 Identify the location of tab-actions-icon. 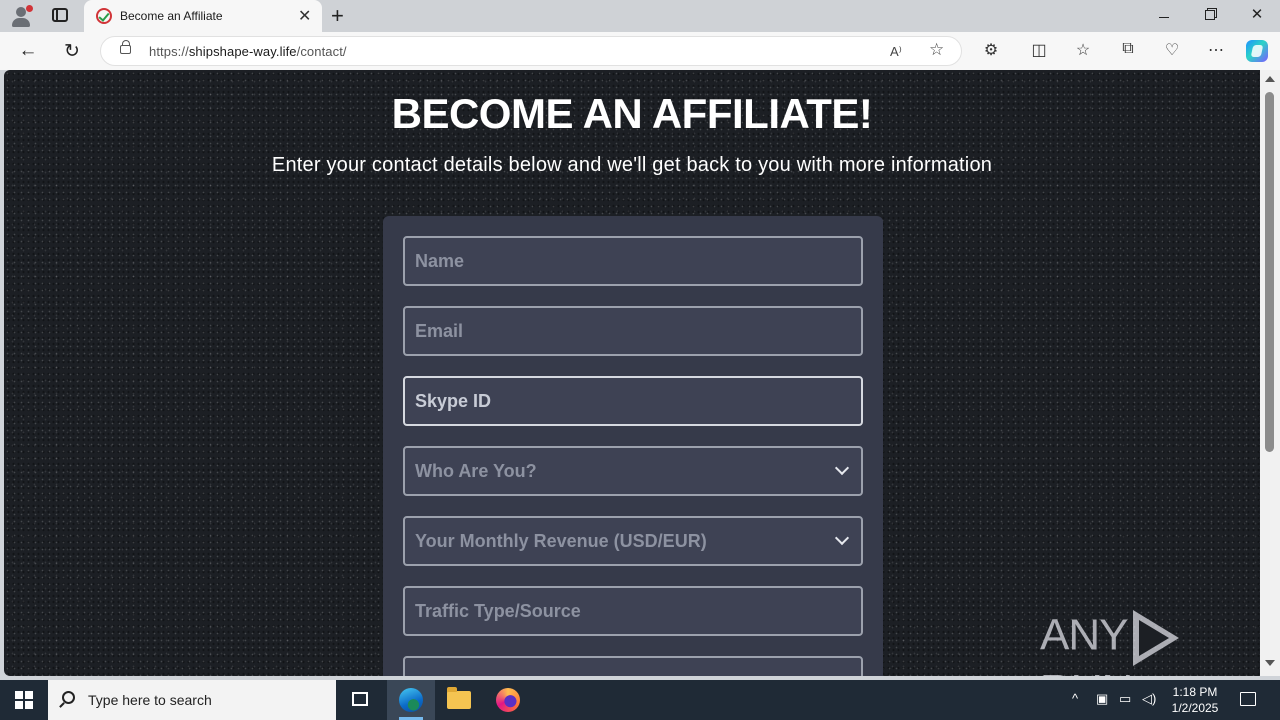
(60, 15).